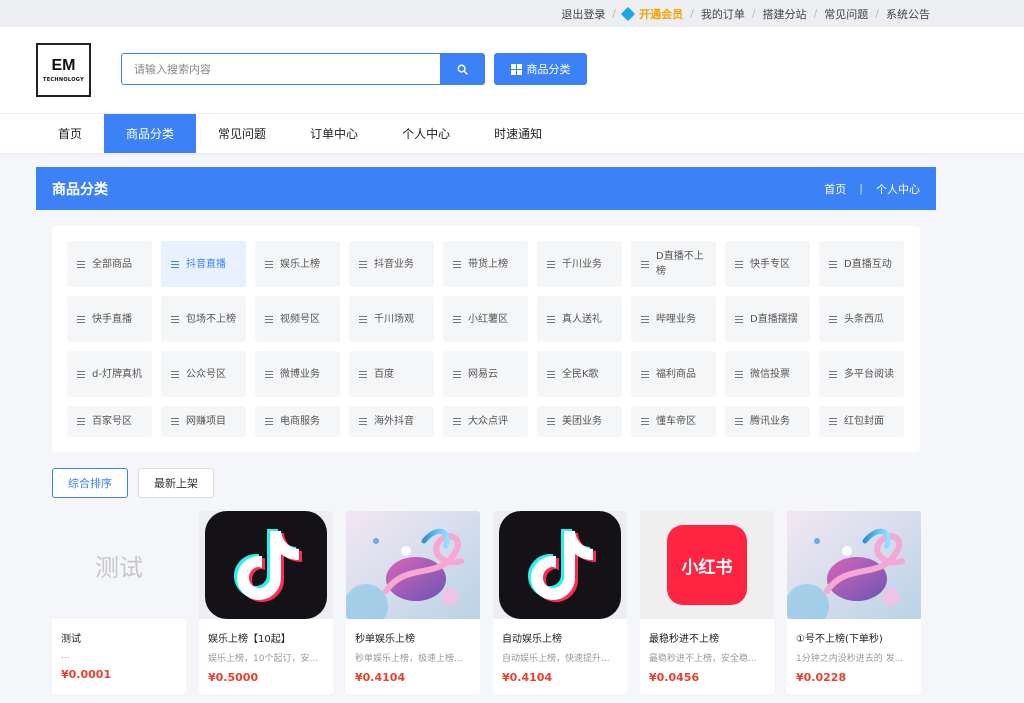 This screenshot has width=1024, height=703. I want to click on category-label: D直播不上榜, so click(680, 264).